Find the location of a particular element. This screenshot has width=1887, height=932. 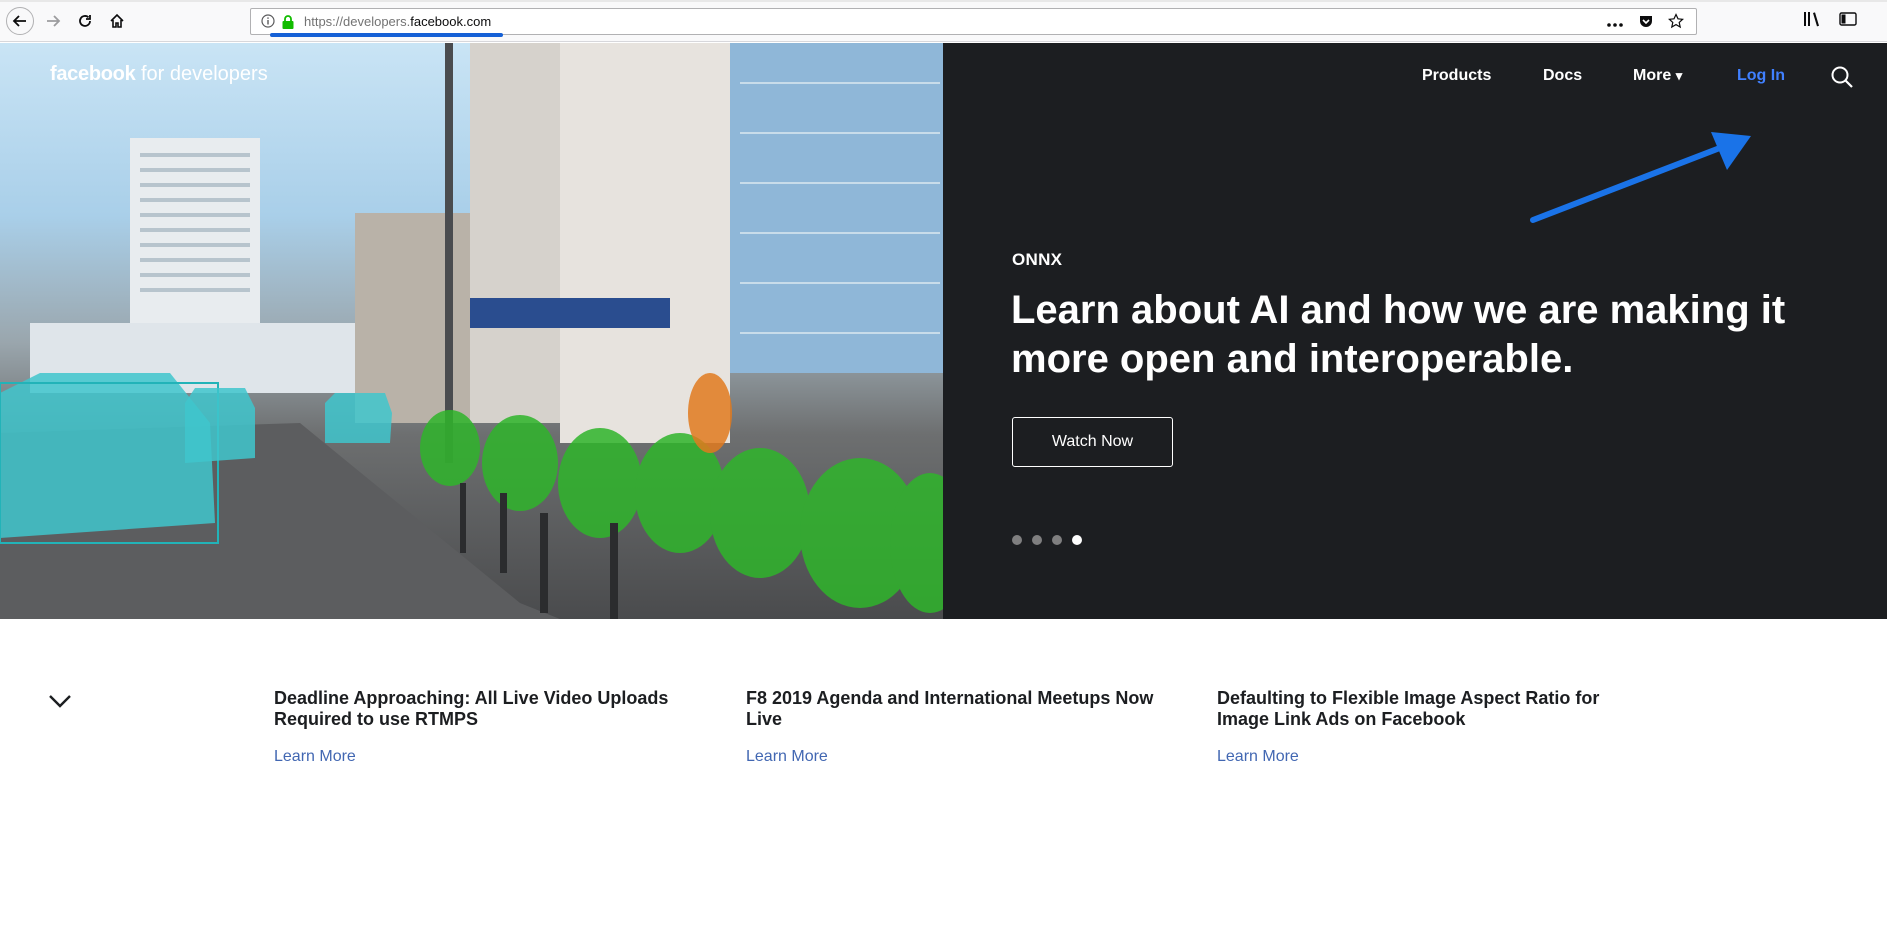

more-icon is located at coordinates (1615, 24).